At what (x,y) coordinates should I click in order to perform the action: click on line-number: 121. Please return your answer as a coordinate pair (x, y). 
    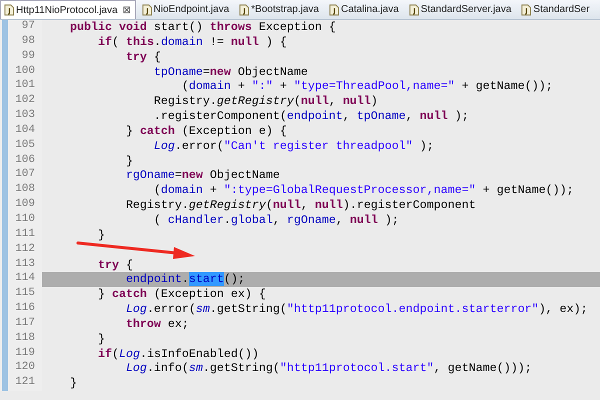
    Looking at the image, I should click on (24, 383).